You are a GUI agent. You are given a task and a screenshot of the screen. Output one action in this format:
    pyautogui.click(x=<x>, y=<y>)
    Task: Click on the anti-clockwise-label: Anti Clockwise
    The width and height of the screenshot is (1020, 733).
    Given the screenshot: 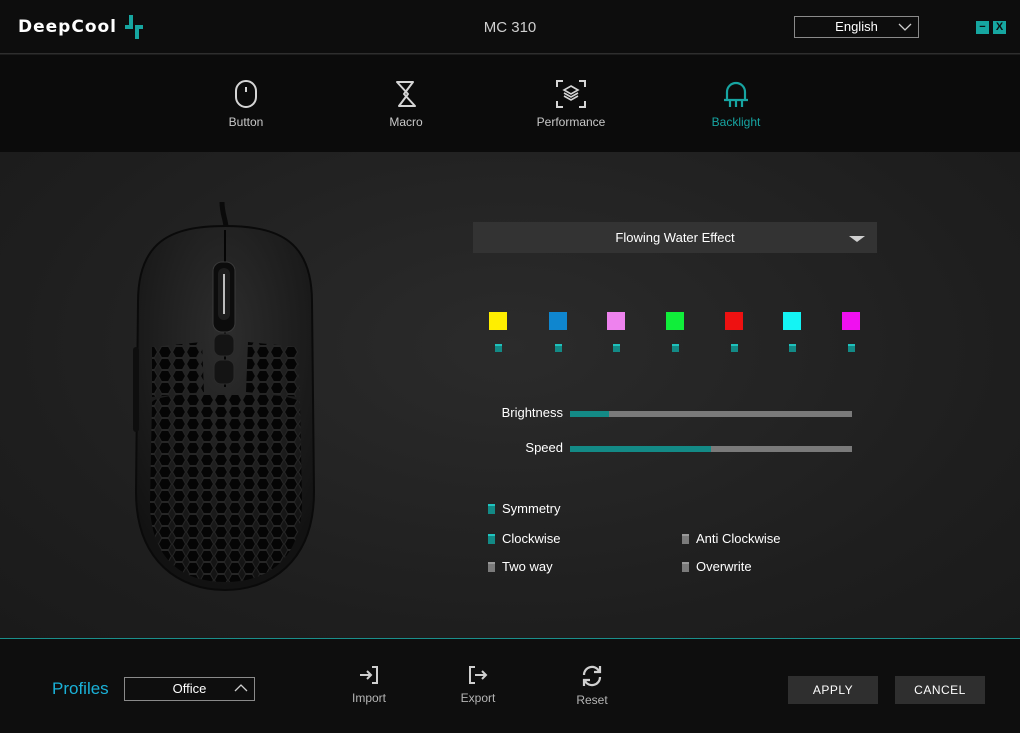 What is the action you would take?
    pyautogui.click(x=738, y=538)
    